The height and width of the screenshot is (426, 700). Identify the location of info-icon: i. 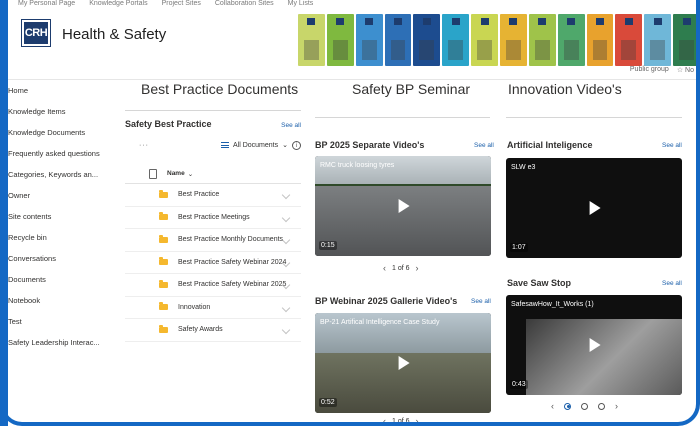
(296, 145).